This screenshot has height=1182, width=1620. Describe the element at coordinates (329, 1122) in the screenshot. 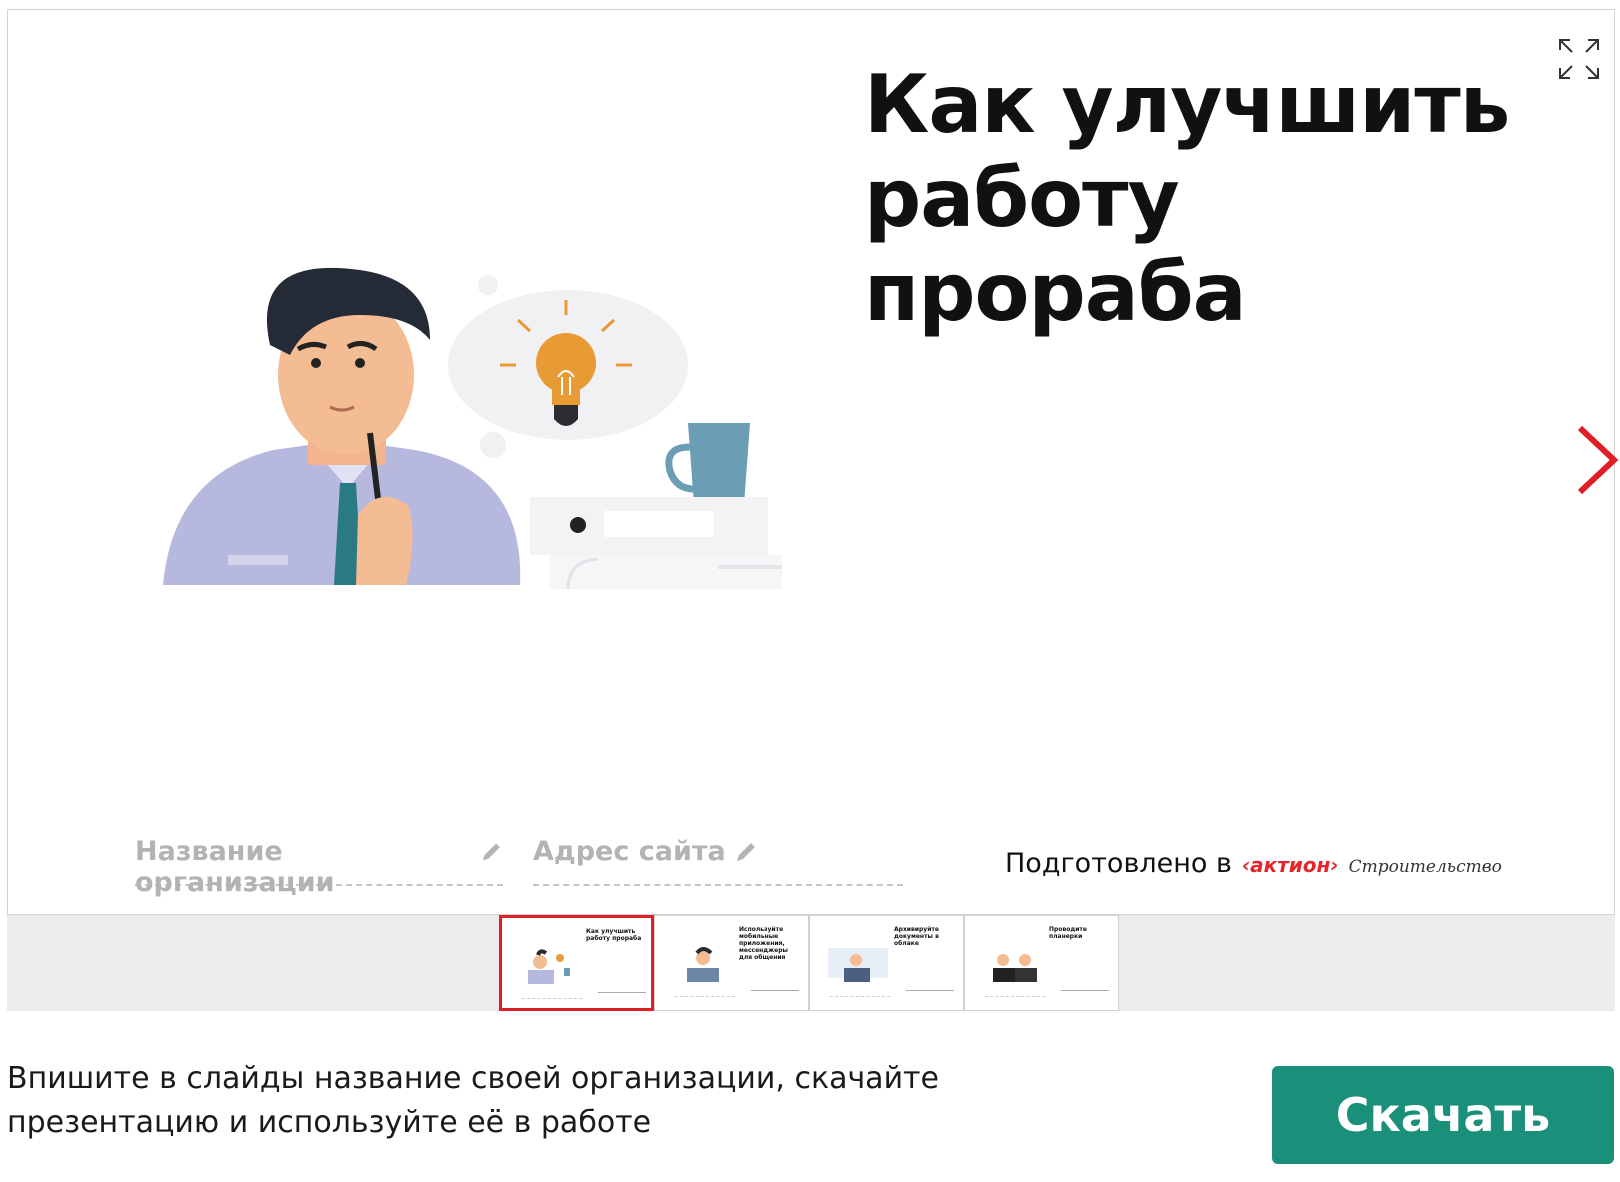

I see `instruction-line2: презентацию и используйте её в работе` at that location.